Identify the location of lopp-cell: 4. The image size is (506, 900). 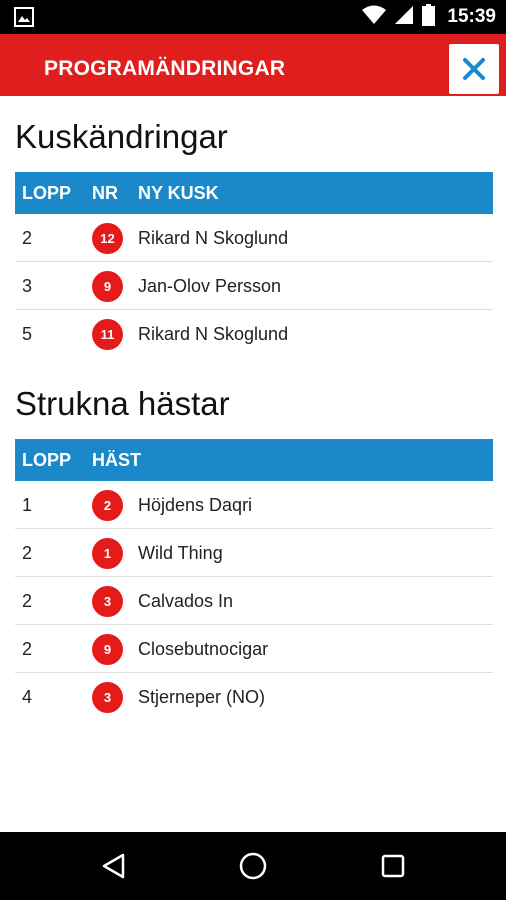
(27, 697).